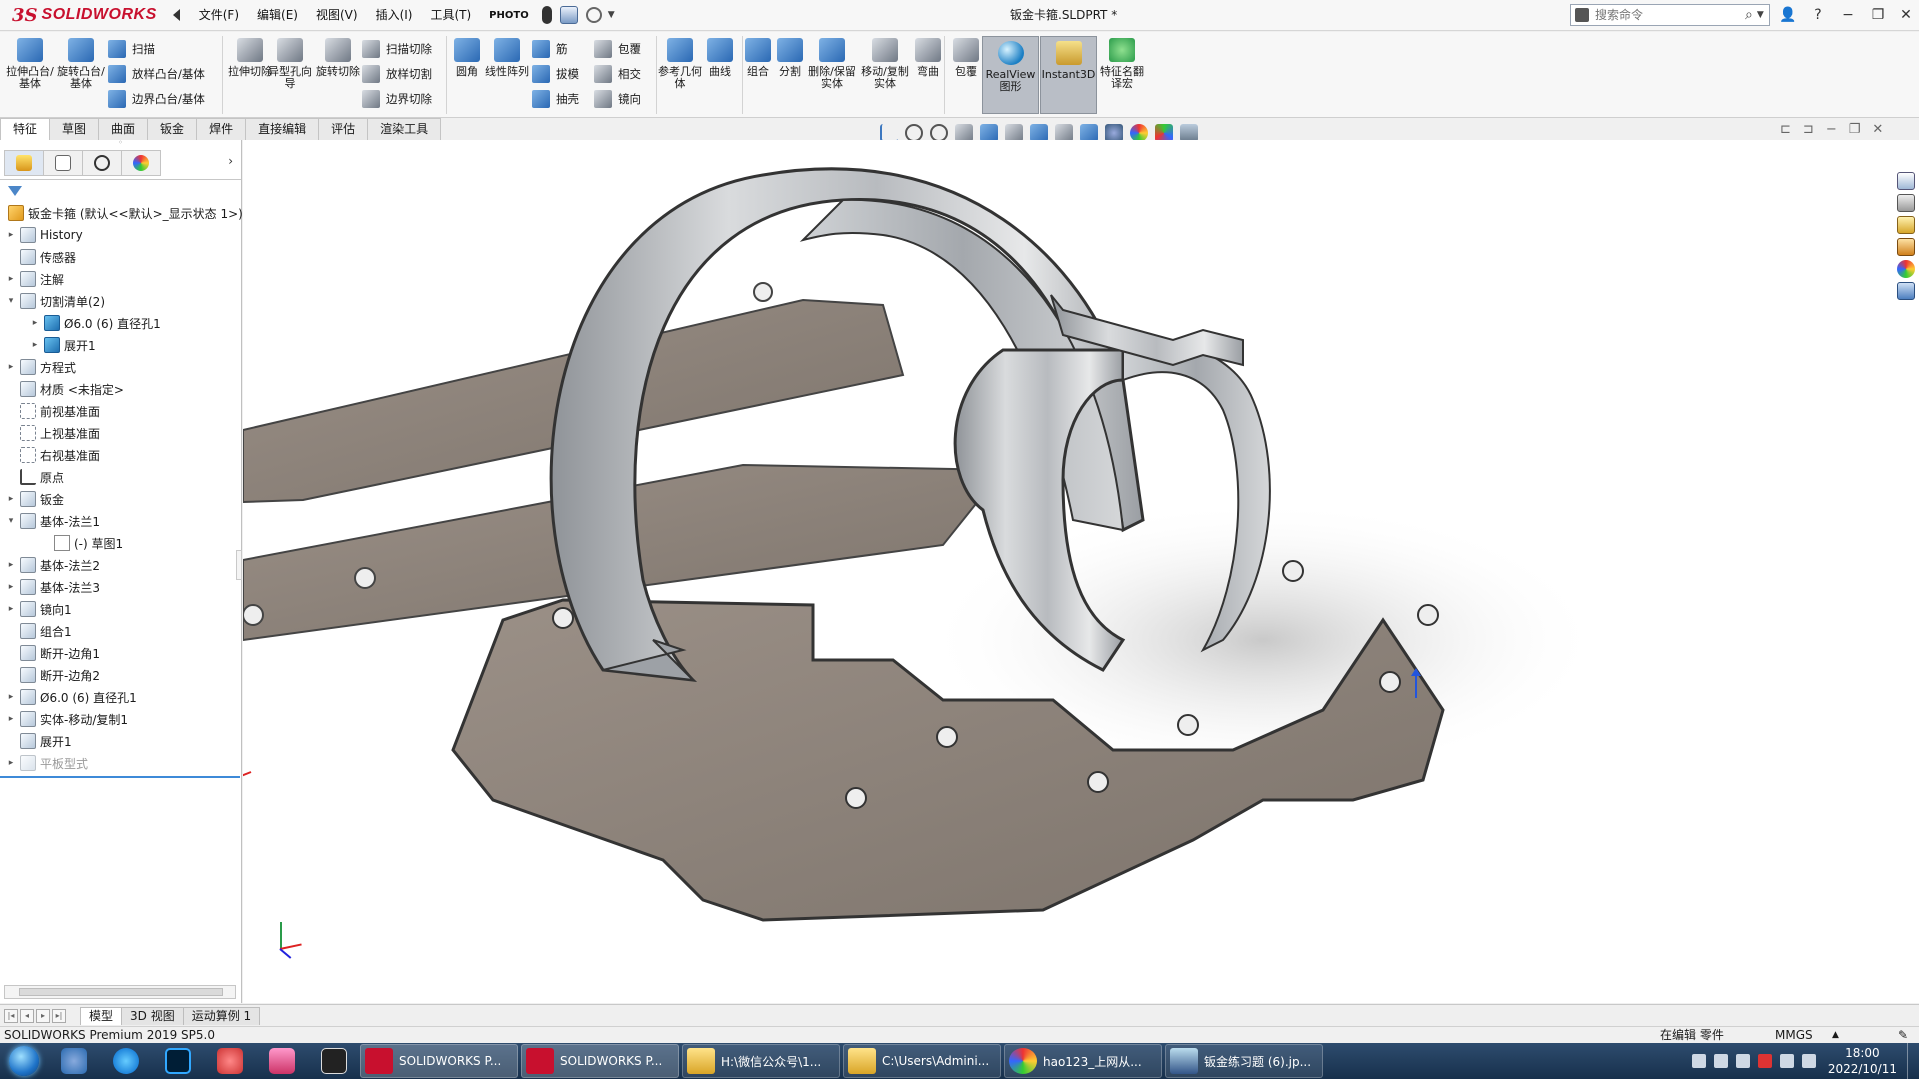  What do you see at coordinates (282, 129) in the screenshot?
I see `tab-direct-editing: 直接编辑` at bounding box center [282, 129].